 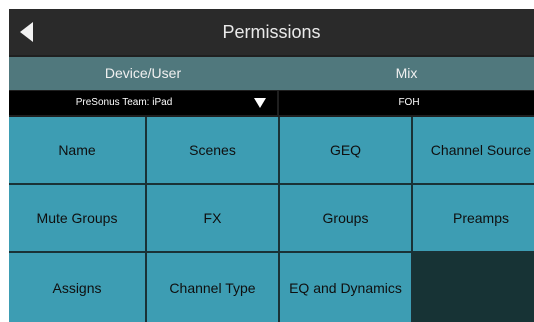 What do you see at coordinates (473, 150) in the screenshot?
I see `tile-channel-source: Channel Source` at bounding box center [473, 150].